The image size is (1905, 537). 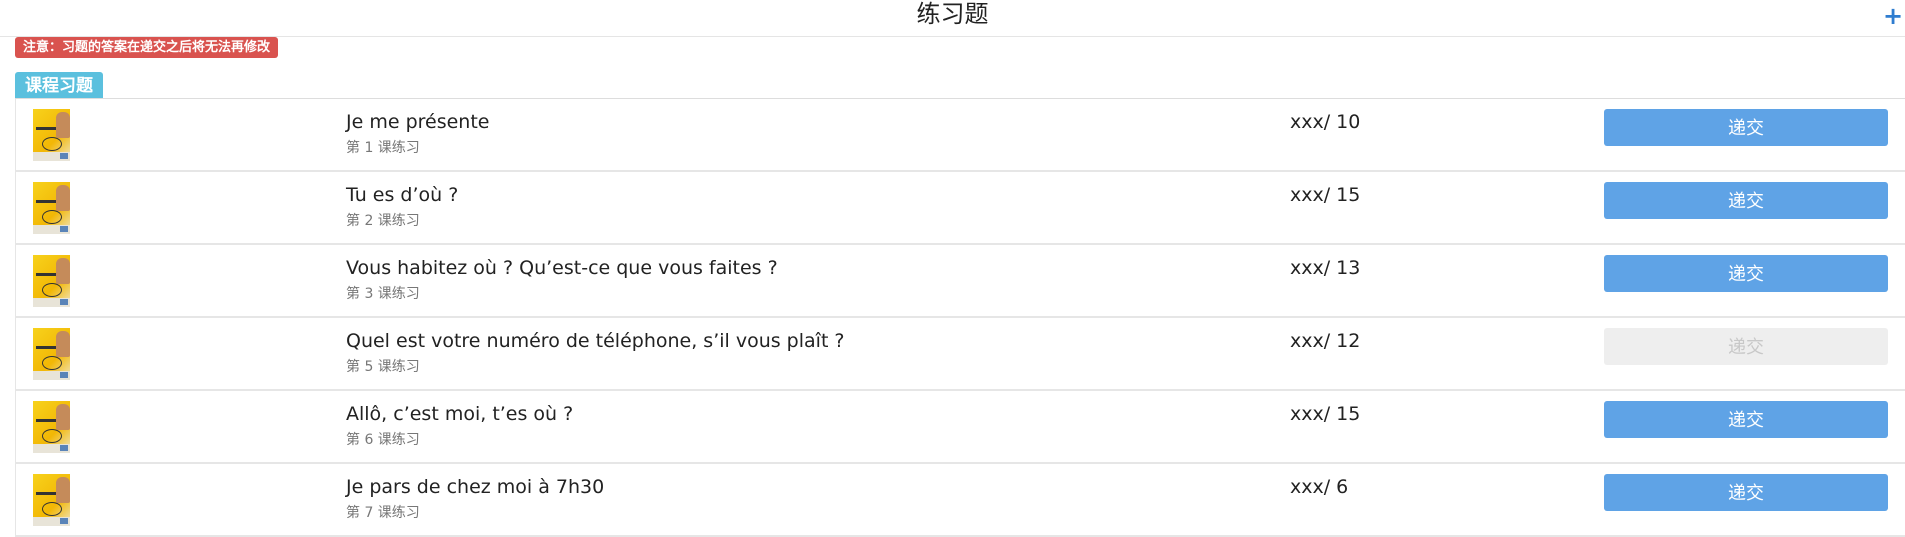 What do you see at coordinates (59, 85) in the screenshot?
I see `section-tab-course-exercises: 课程习题` at bounding box center [59, 85].